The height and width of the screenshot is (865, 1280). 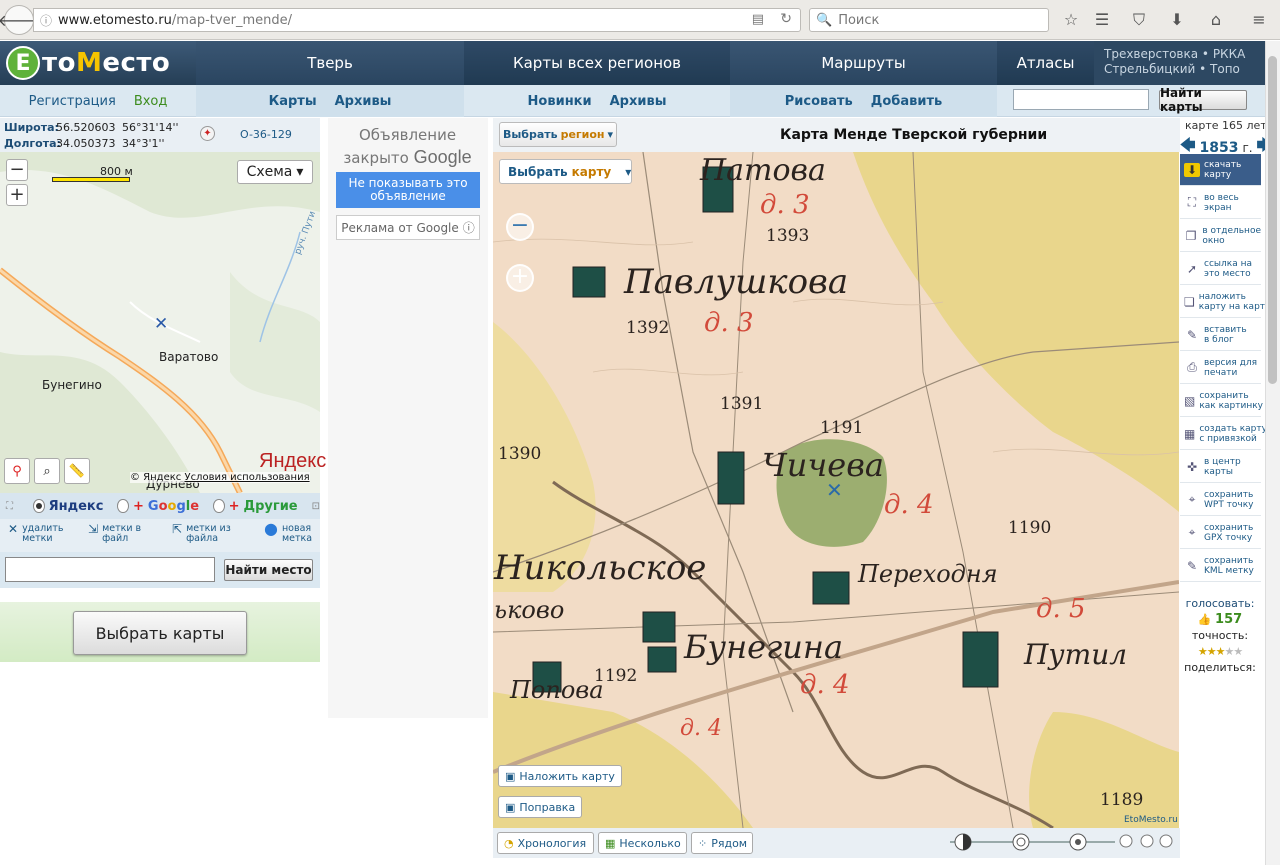 I want to click on regions-new-link: Новинки, so click(x=560, y=101).